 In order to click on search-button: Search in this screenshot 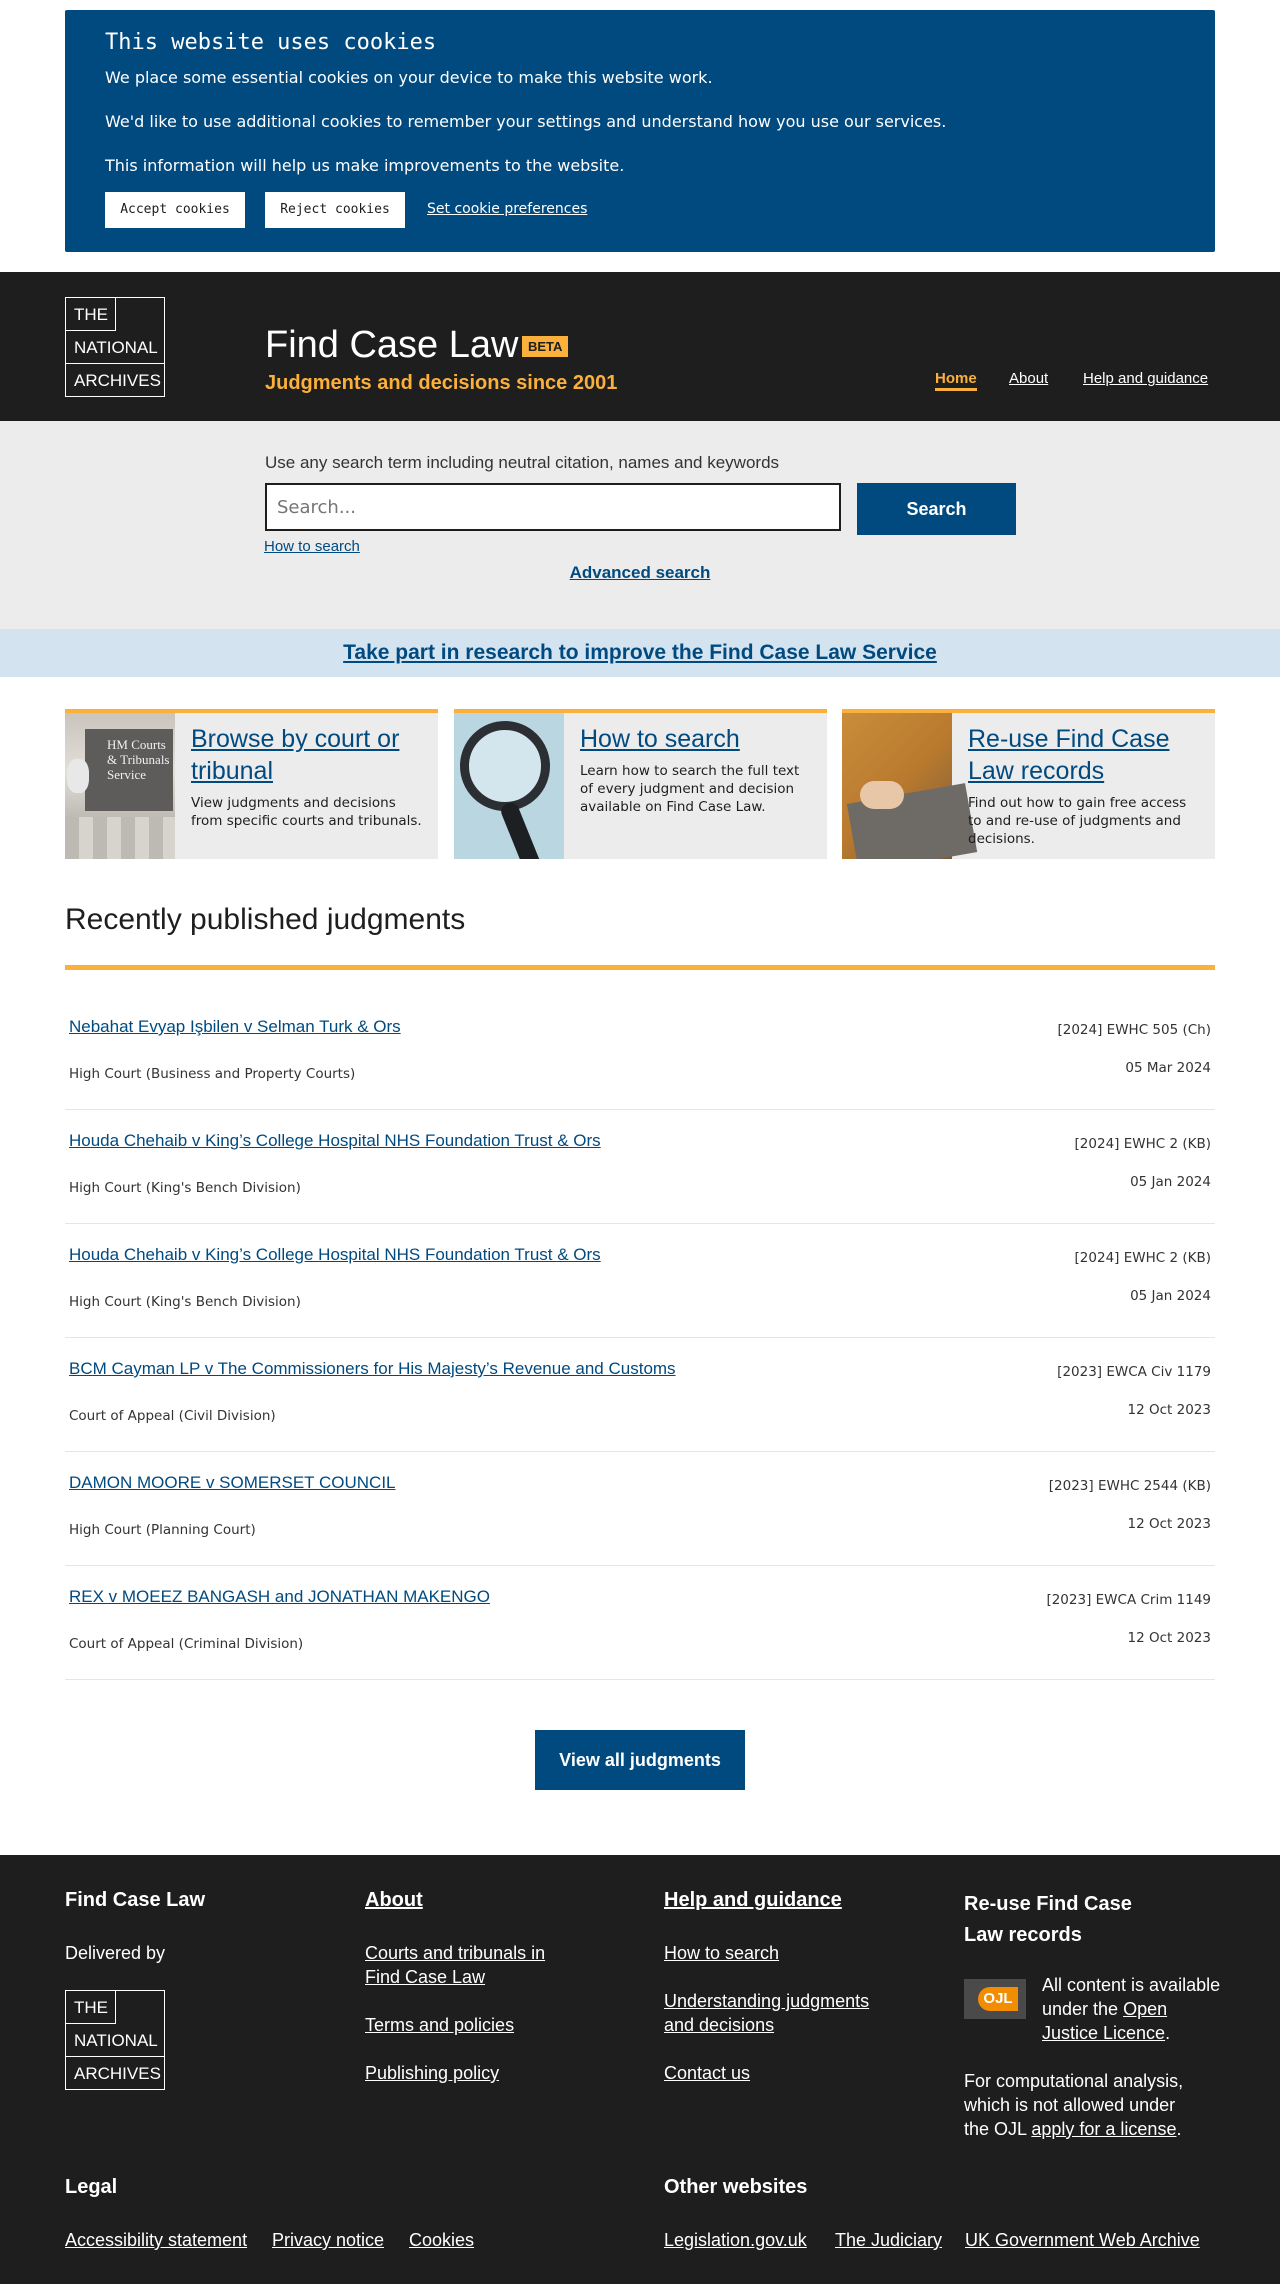, I will do `click(936, 509)`.